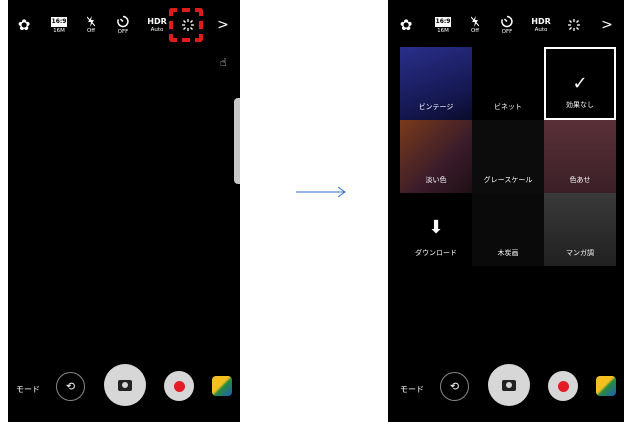 This screenshot has width=624, height=422. Describe the element at coordinates (186, 25) in the screenshot. I see `effects-highlight` at that location.